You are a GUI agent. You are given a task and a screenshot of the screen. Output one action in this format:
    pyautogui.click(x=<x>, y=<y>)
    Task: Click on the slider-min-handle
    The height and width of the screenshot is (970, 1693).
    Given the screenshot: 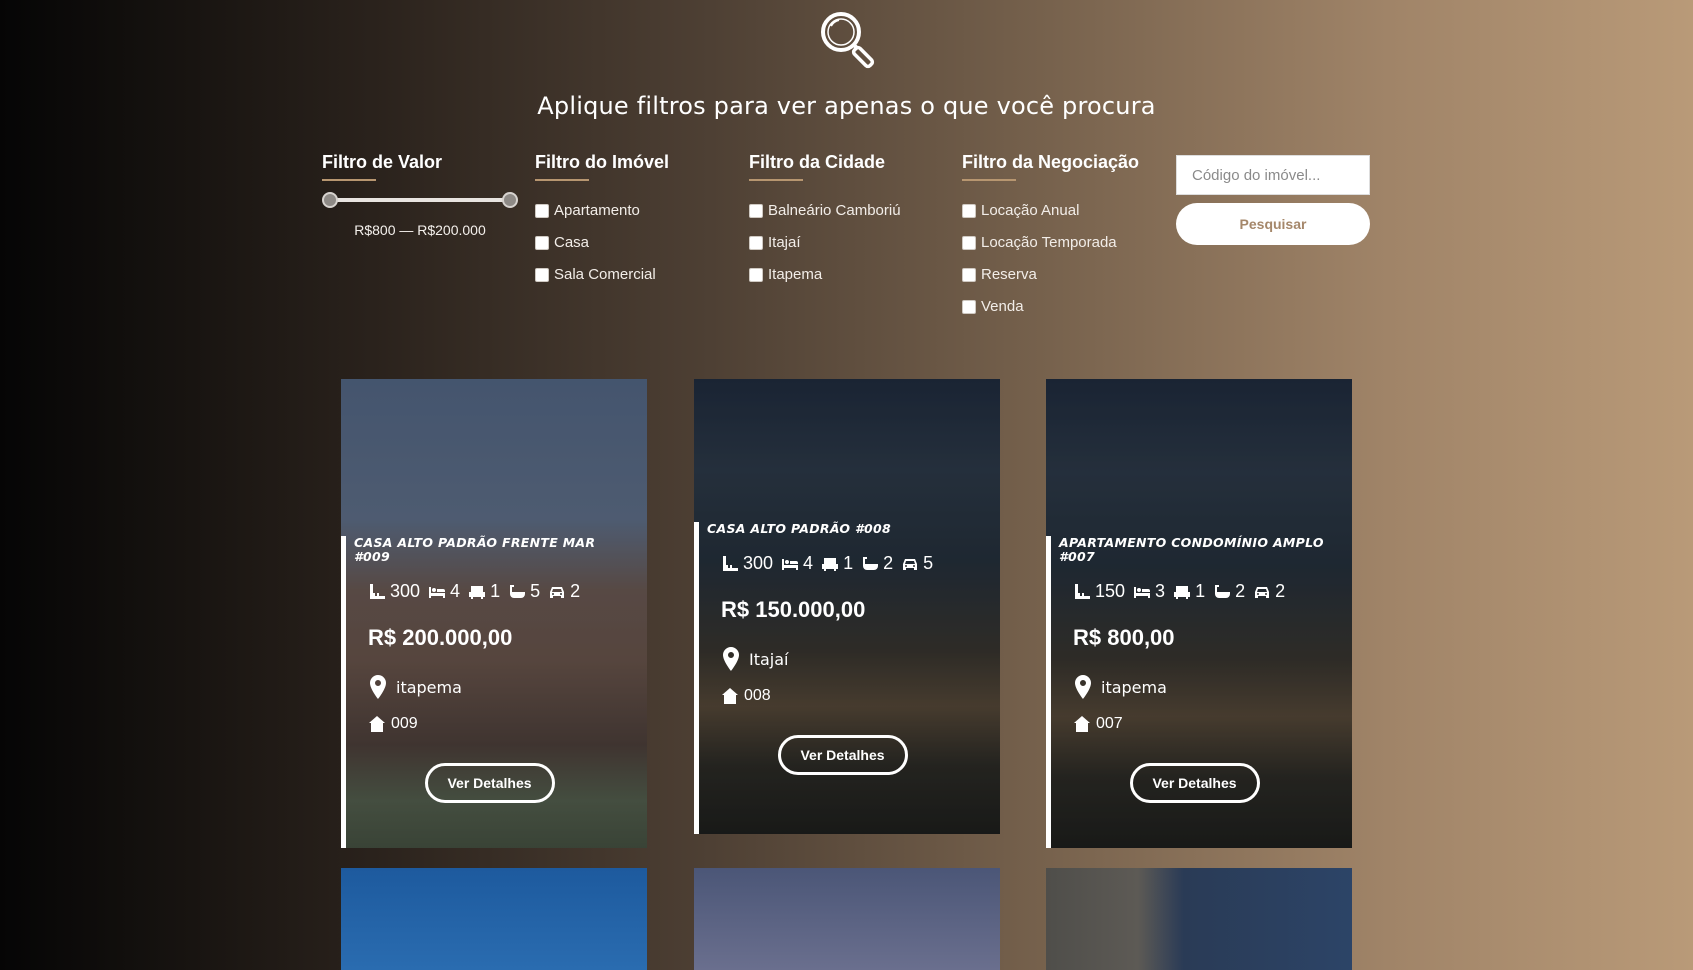 What is the action you would take?
    pyautogui.click(x=330, y=200)
    